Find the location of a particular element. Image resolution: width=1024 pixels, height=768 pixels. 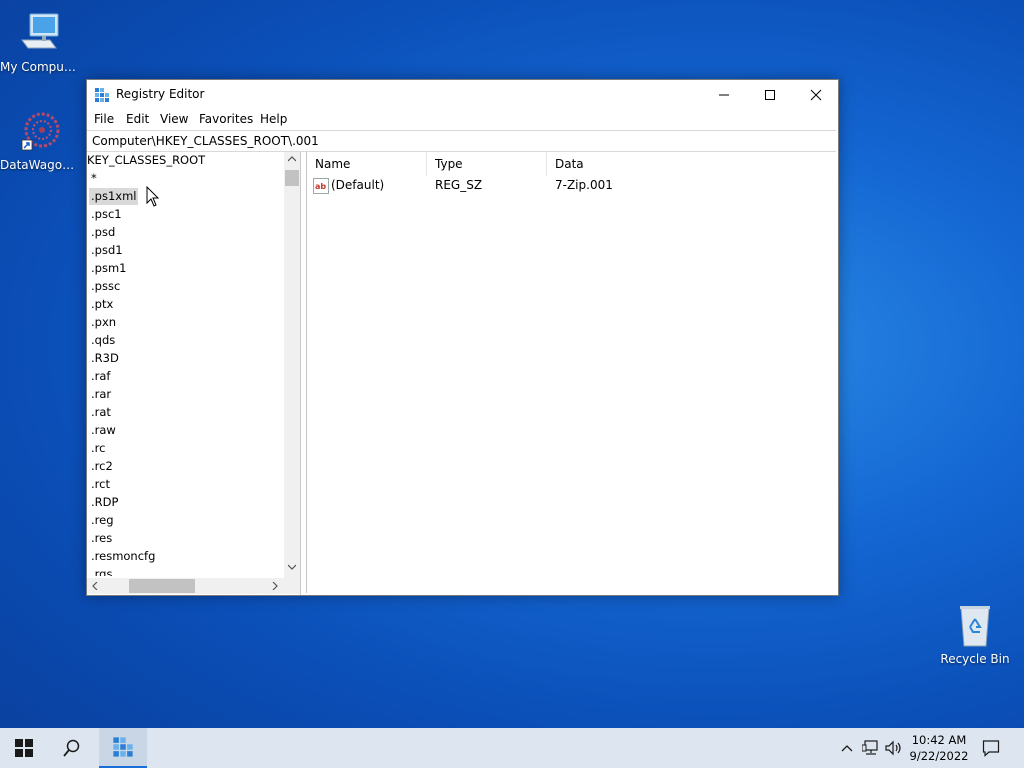

notification-icon is located at coordinates (991, 748).